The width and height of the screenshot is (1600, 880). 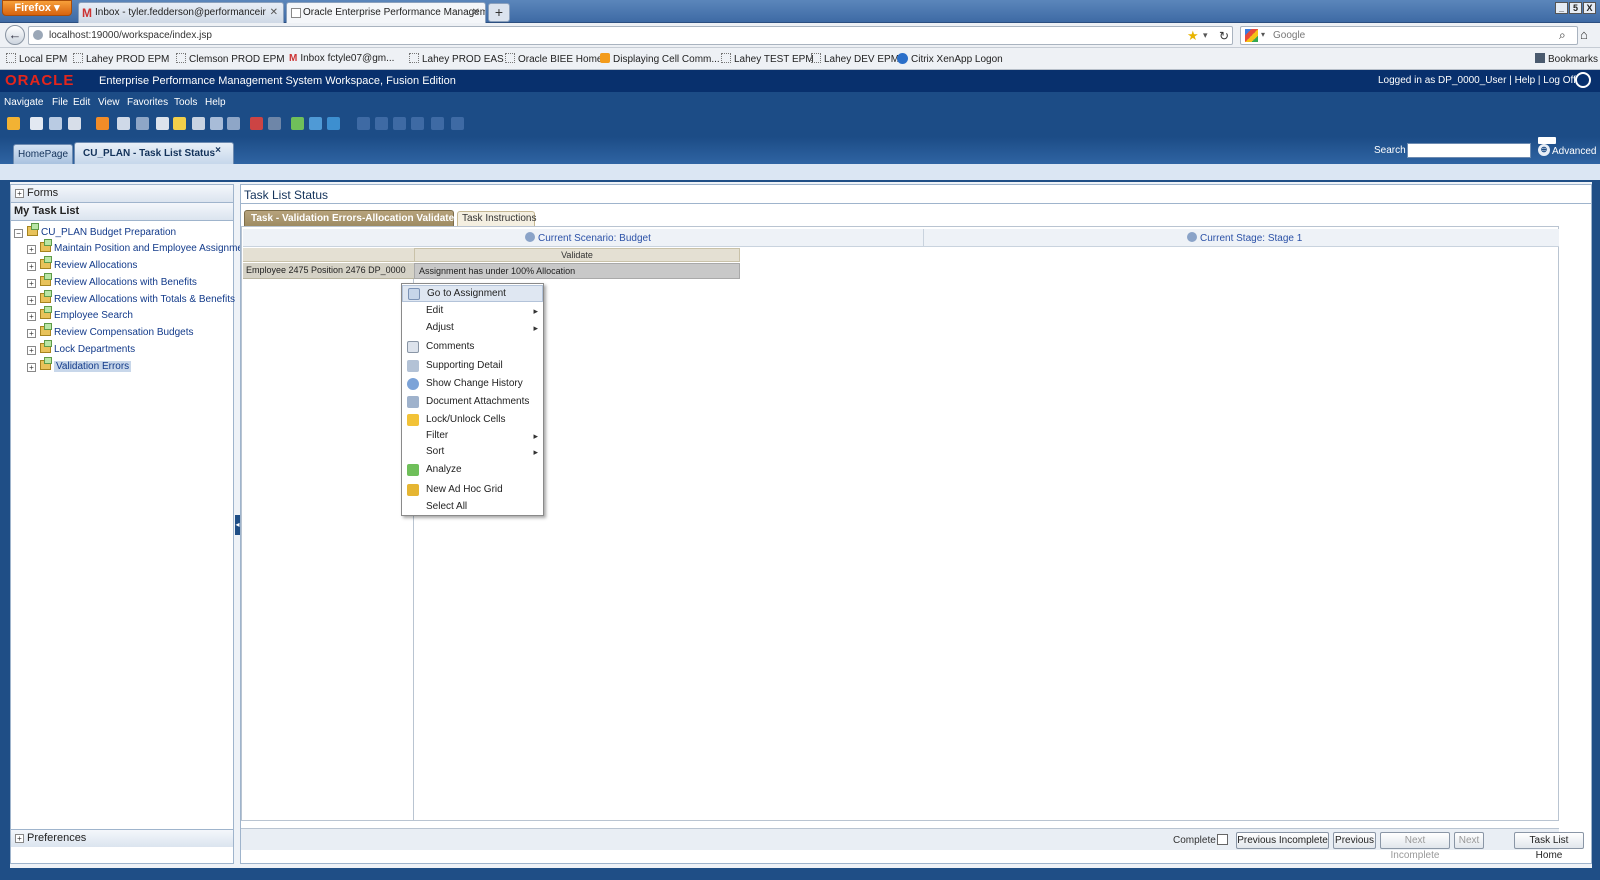 What do you see at coordinates (81, 347) in the screenshot?
I see `tree-item: + Lock Departments` at bounding box center [81, 347].